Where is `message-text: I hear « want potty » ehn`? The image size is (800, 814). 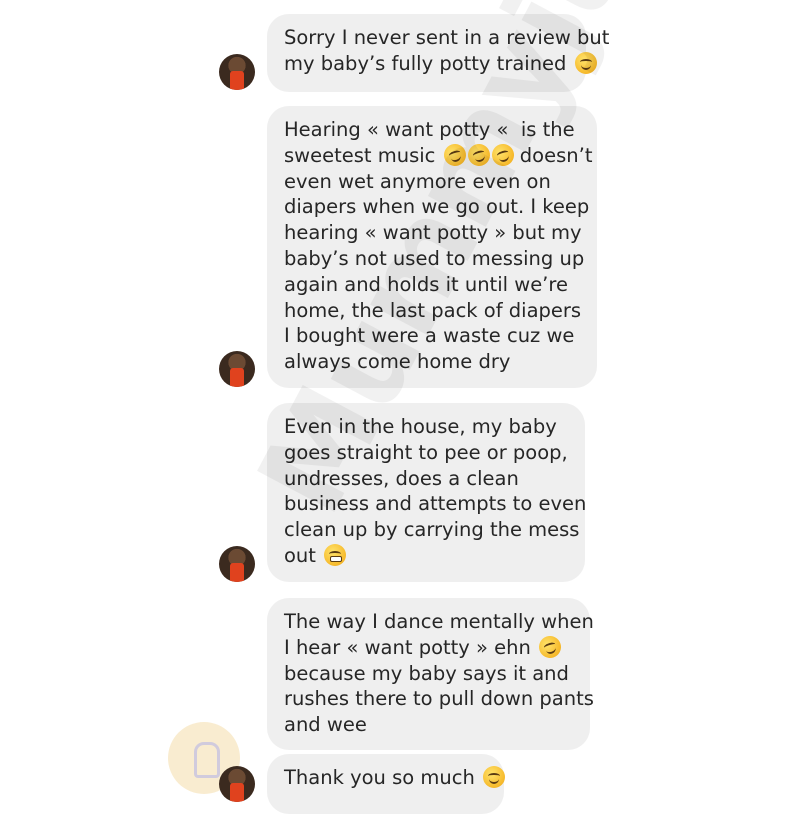 message-text: I hear « want potty » ehn is located at coordinates (411, 647).